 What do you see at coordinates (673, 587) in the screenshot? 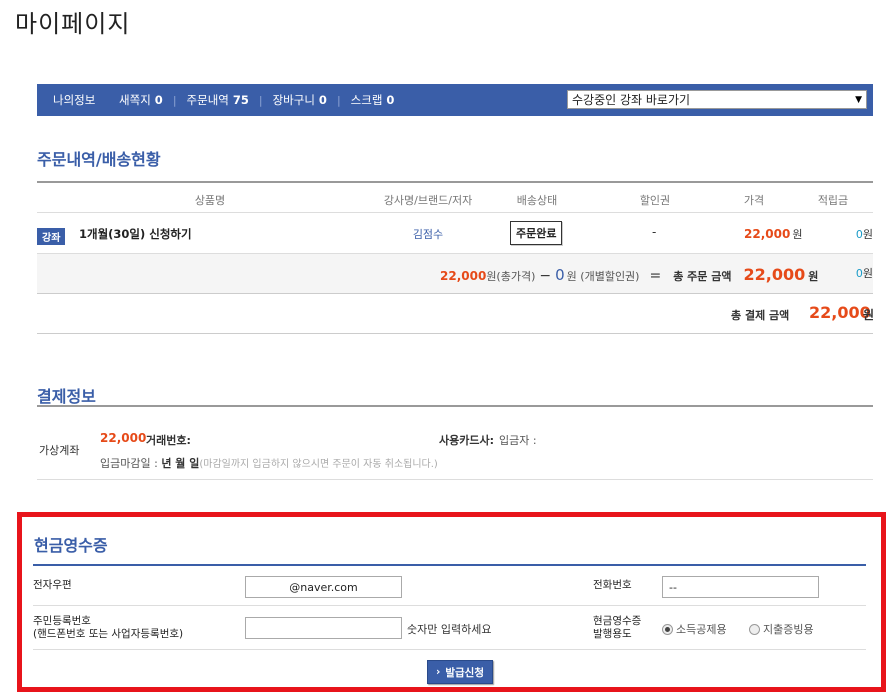
I see `phone-value: --` at bounding box center [673, 587].